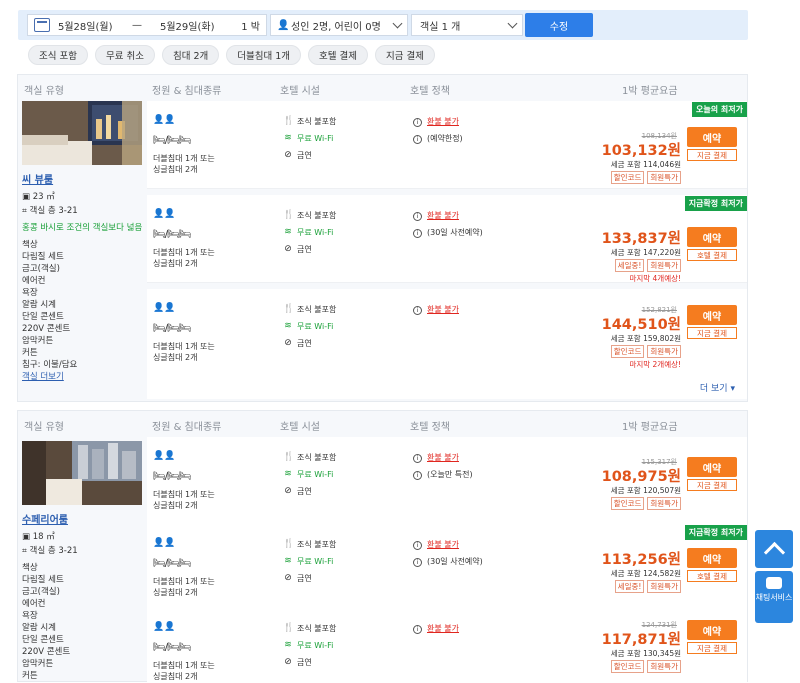 The height and width of the screenshot is (683, 800). Describe the element at coordinates (645, 252) in the screenshot. I see `price-with-tax: 세금 포함 147,220원` at that location.